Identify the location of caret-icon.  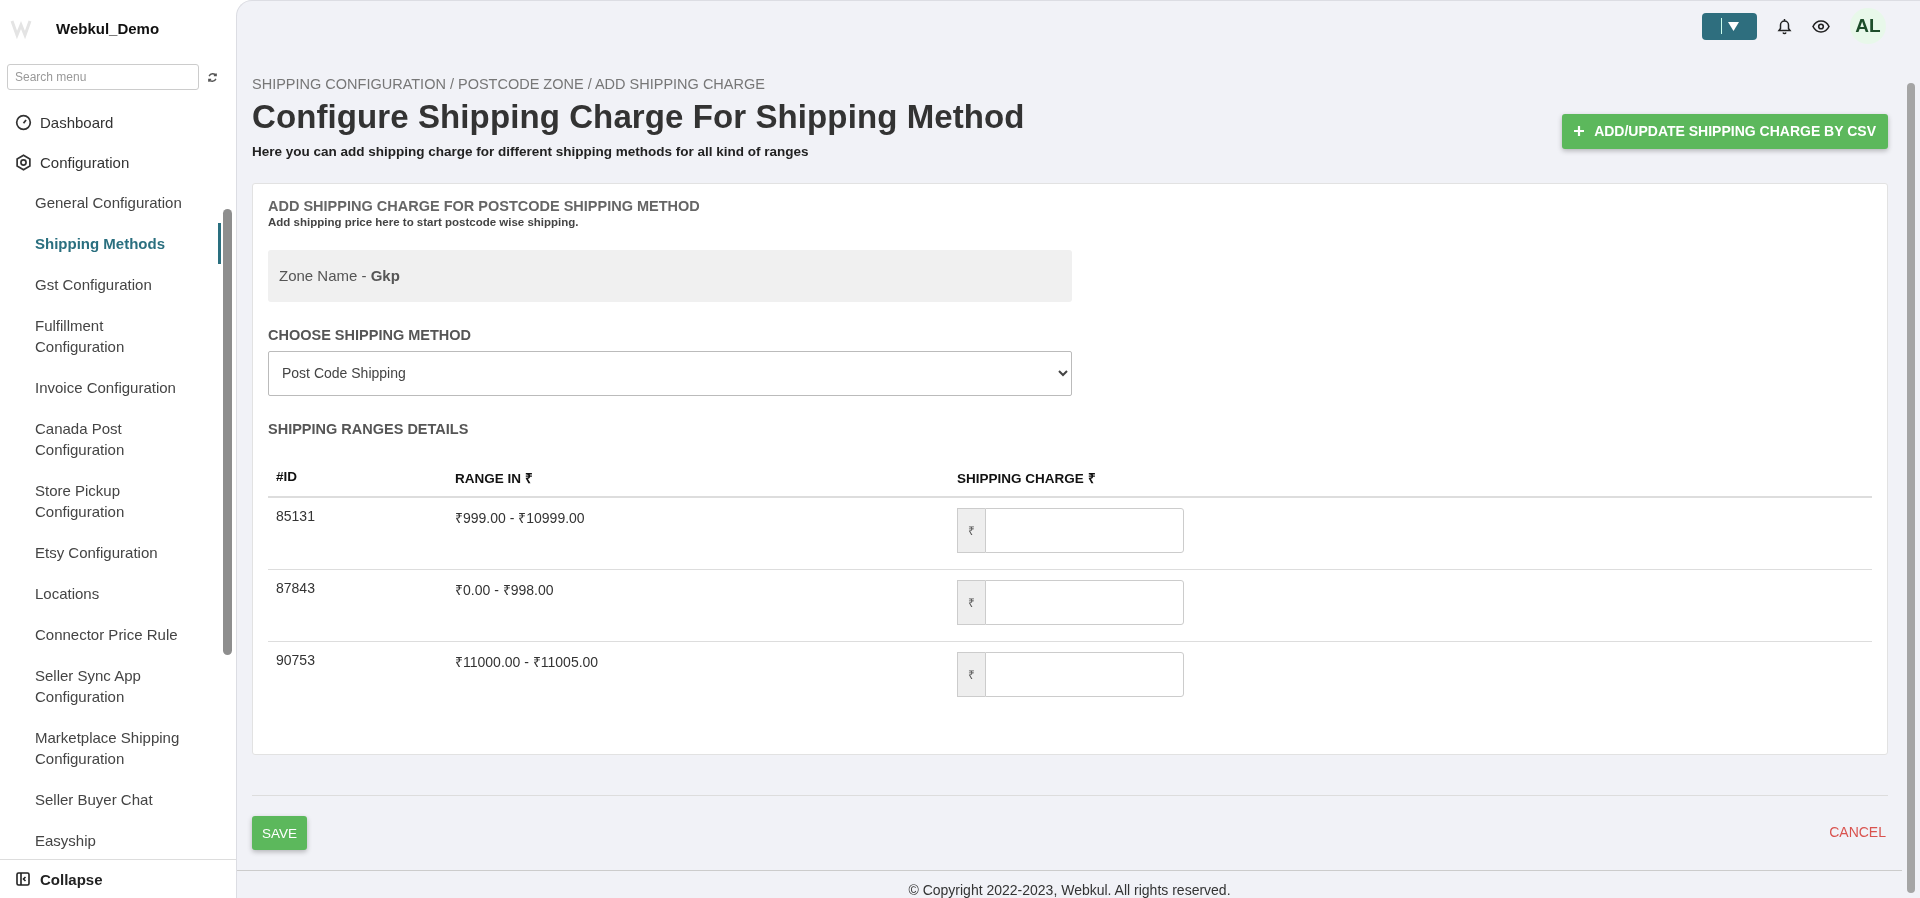
(1733, 26).